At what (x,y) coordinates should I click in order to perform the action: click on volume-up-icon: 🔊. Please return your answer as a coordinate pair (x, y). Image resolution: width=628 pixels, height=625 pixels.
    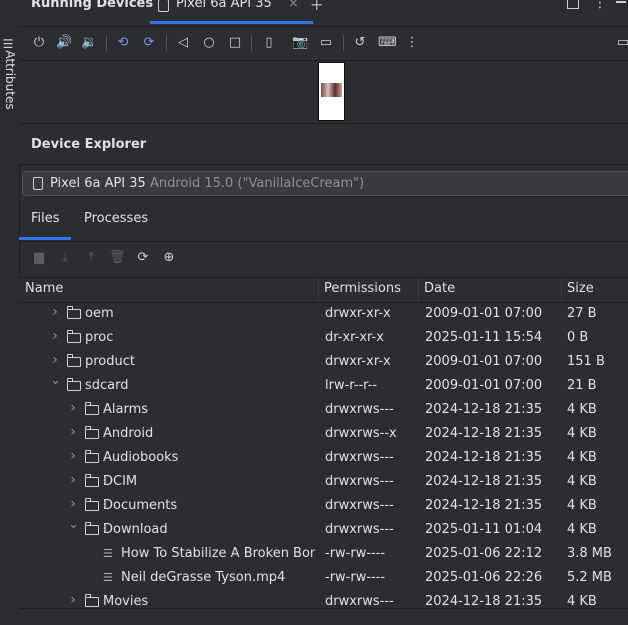
    Looking at the image, I should click on (64, 43).